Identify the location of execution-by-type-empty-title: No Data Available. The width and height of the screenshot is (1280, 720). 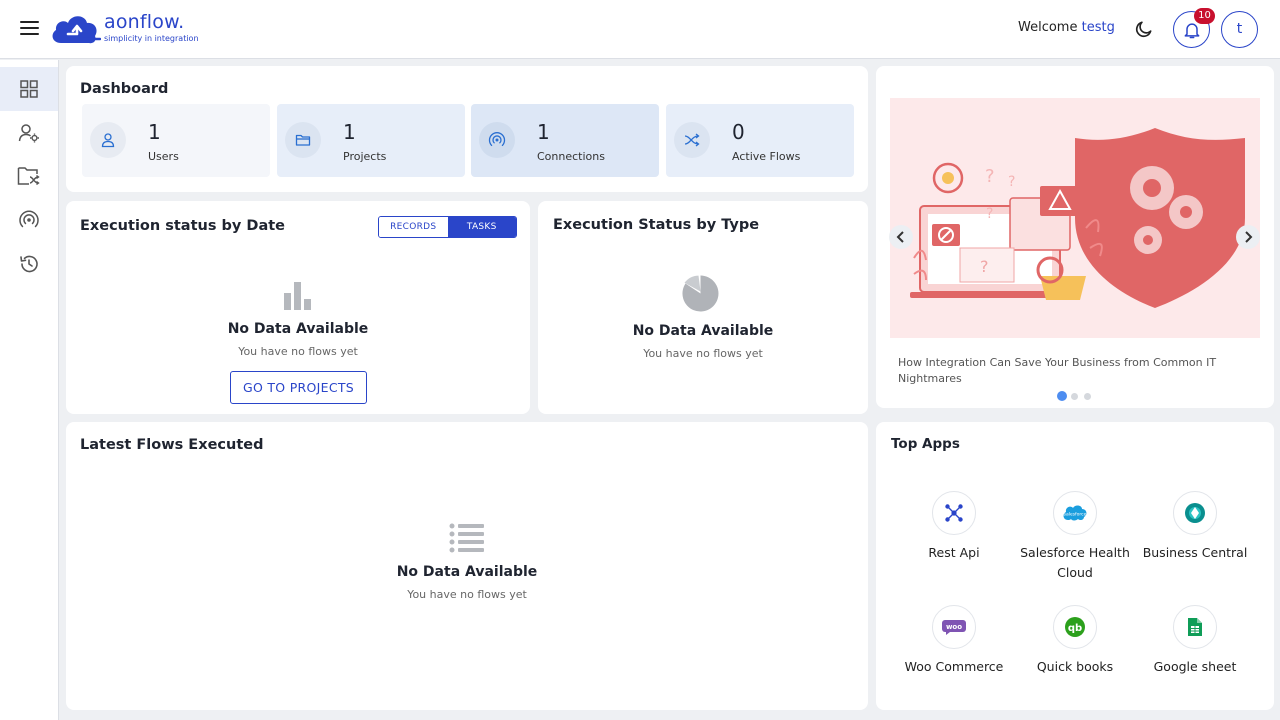
(703, 331).